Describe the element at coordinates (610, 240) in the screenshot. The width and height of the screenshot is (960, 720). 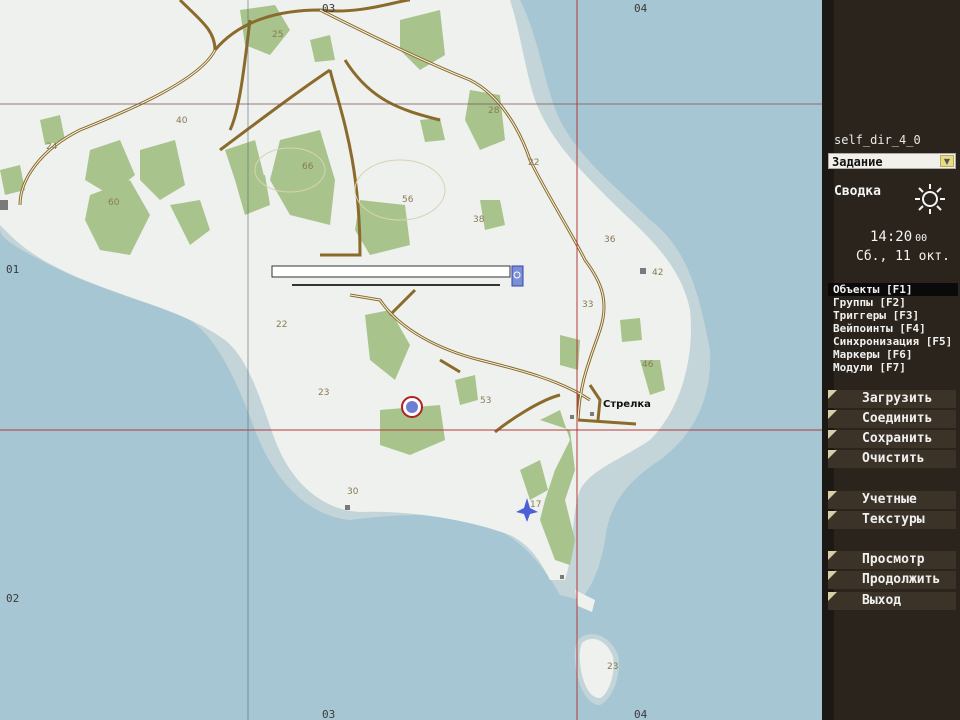
I see `elevation-label: 36` at that location.